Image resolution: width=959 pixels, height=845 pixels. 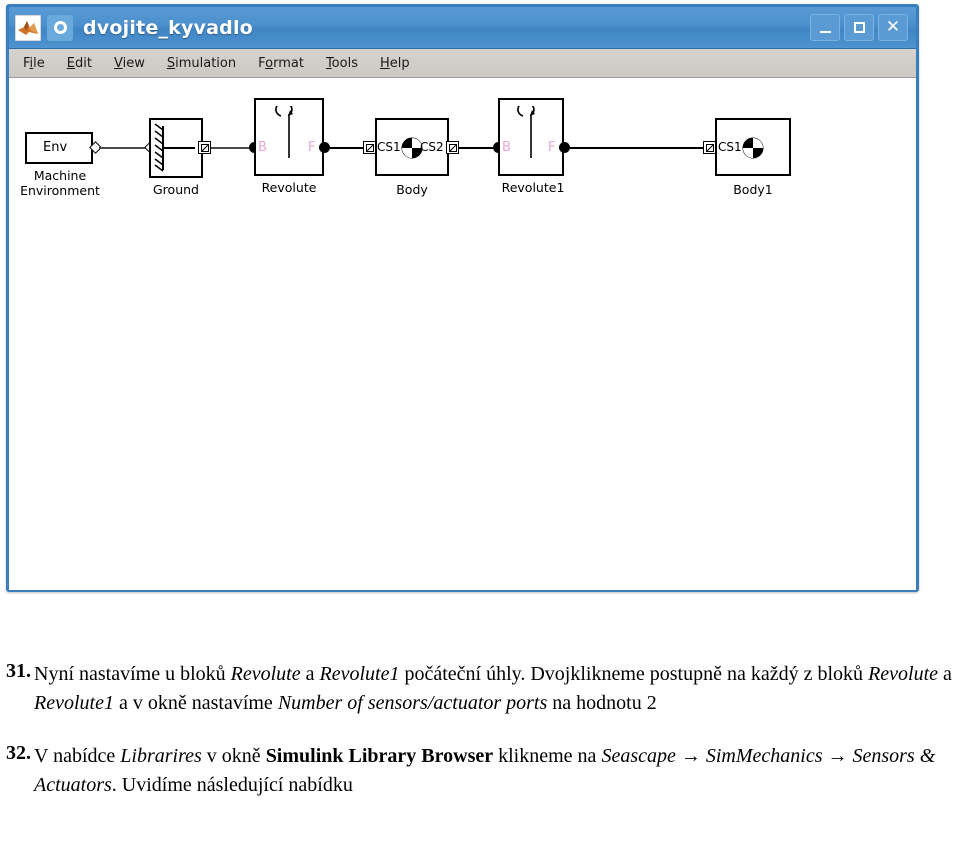 What do you see at coordinates (60, 183) in the screenshot?
I see `machine-environment-label: Machine Environment` at bounding box center [60, 183].